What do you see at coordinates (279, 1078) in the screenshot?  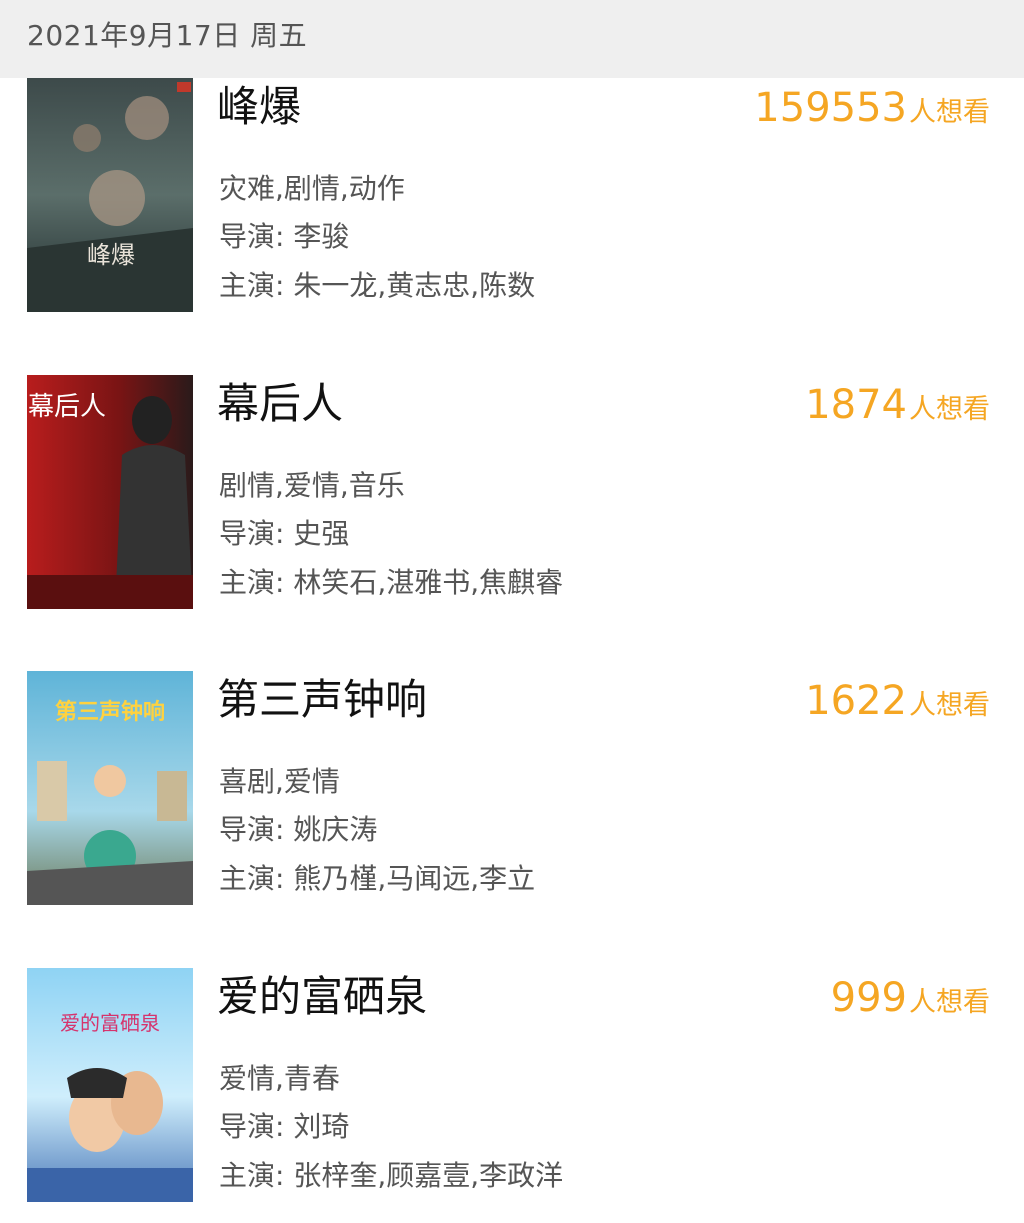 I see `movie-genres: 爱情,青春` at bounding box center [279, 1078].